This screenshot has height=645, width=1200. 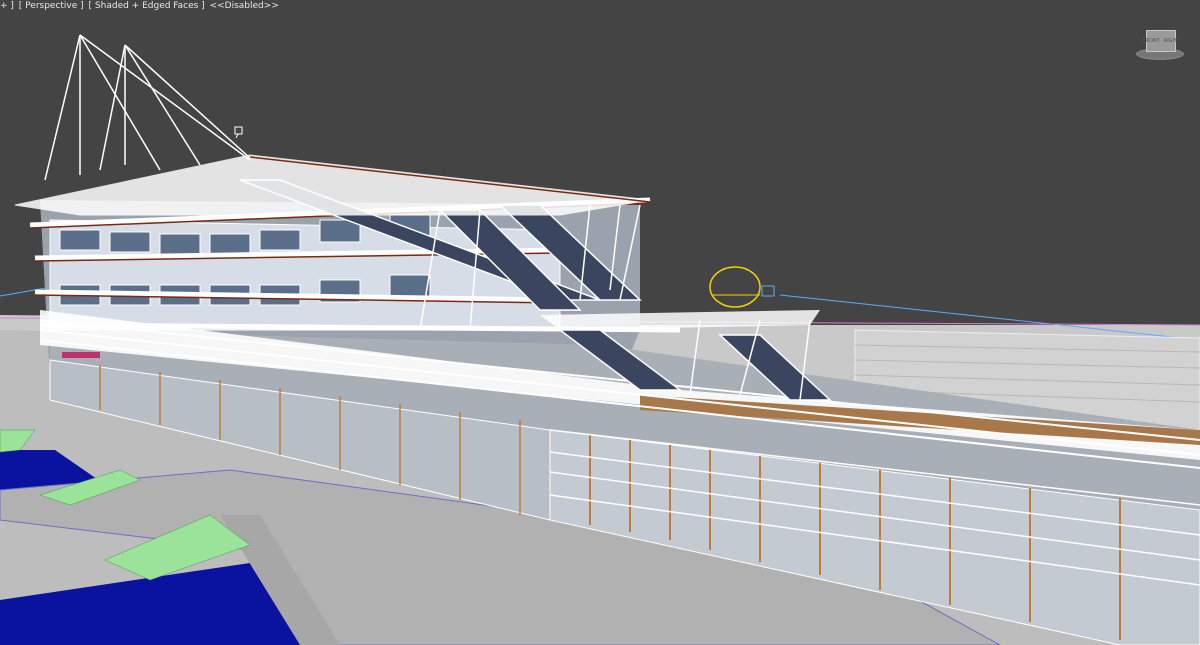 I want to click on viewcube-face: FRONT RIGHT, so click(x=1161, y=41).